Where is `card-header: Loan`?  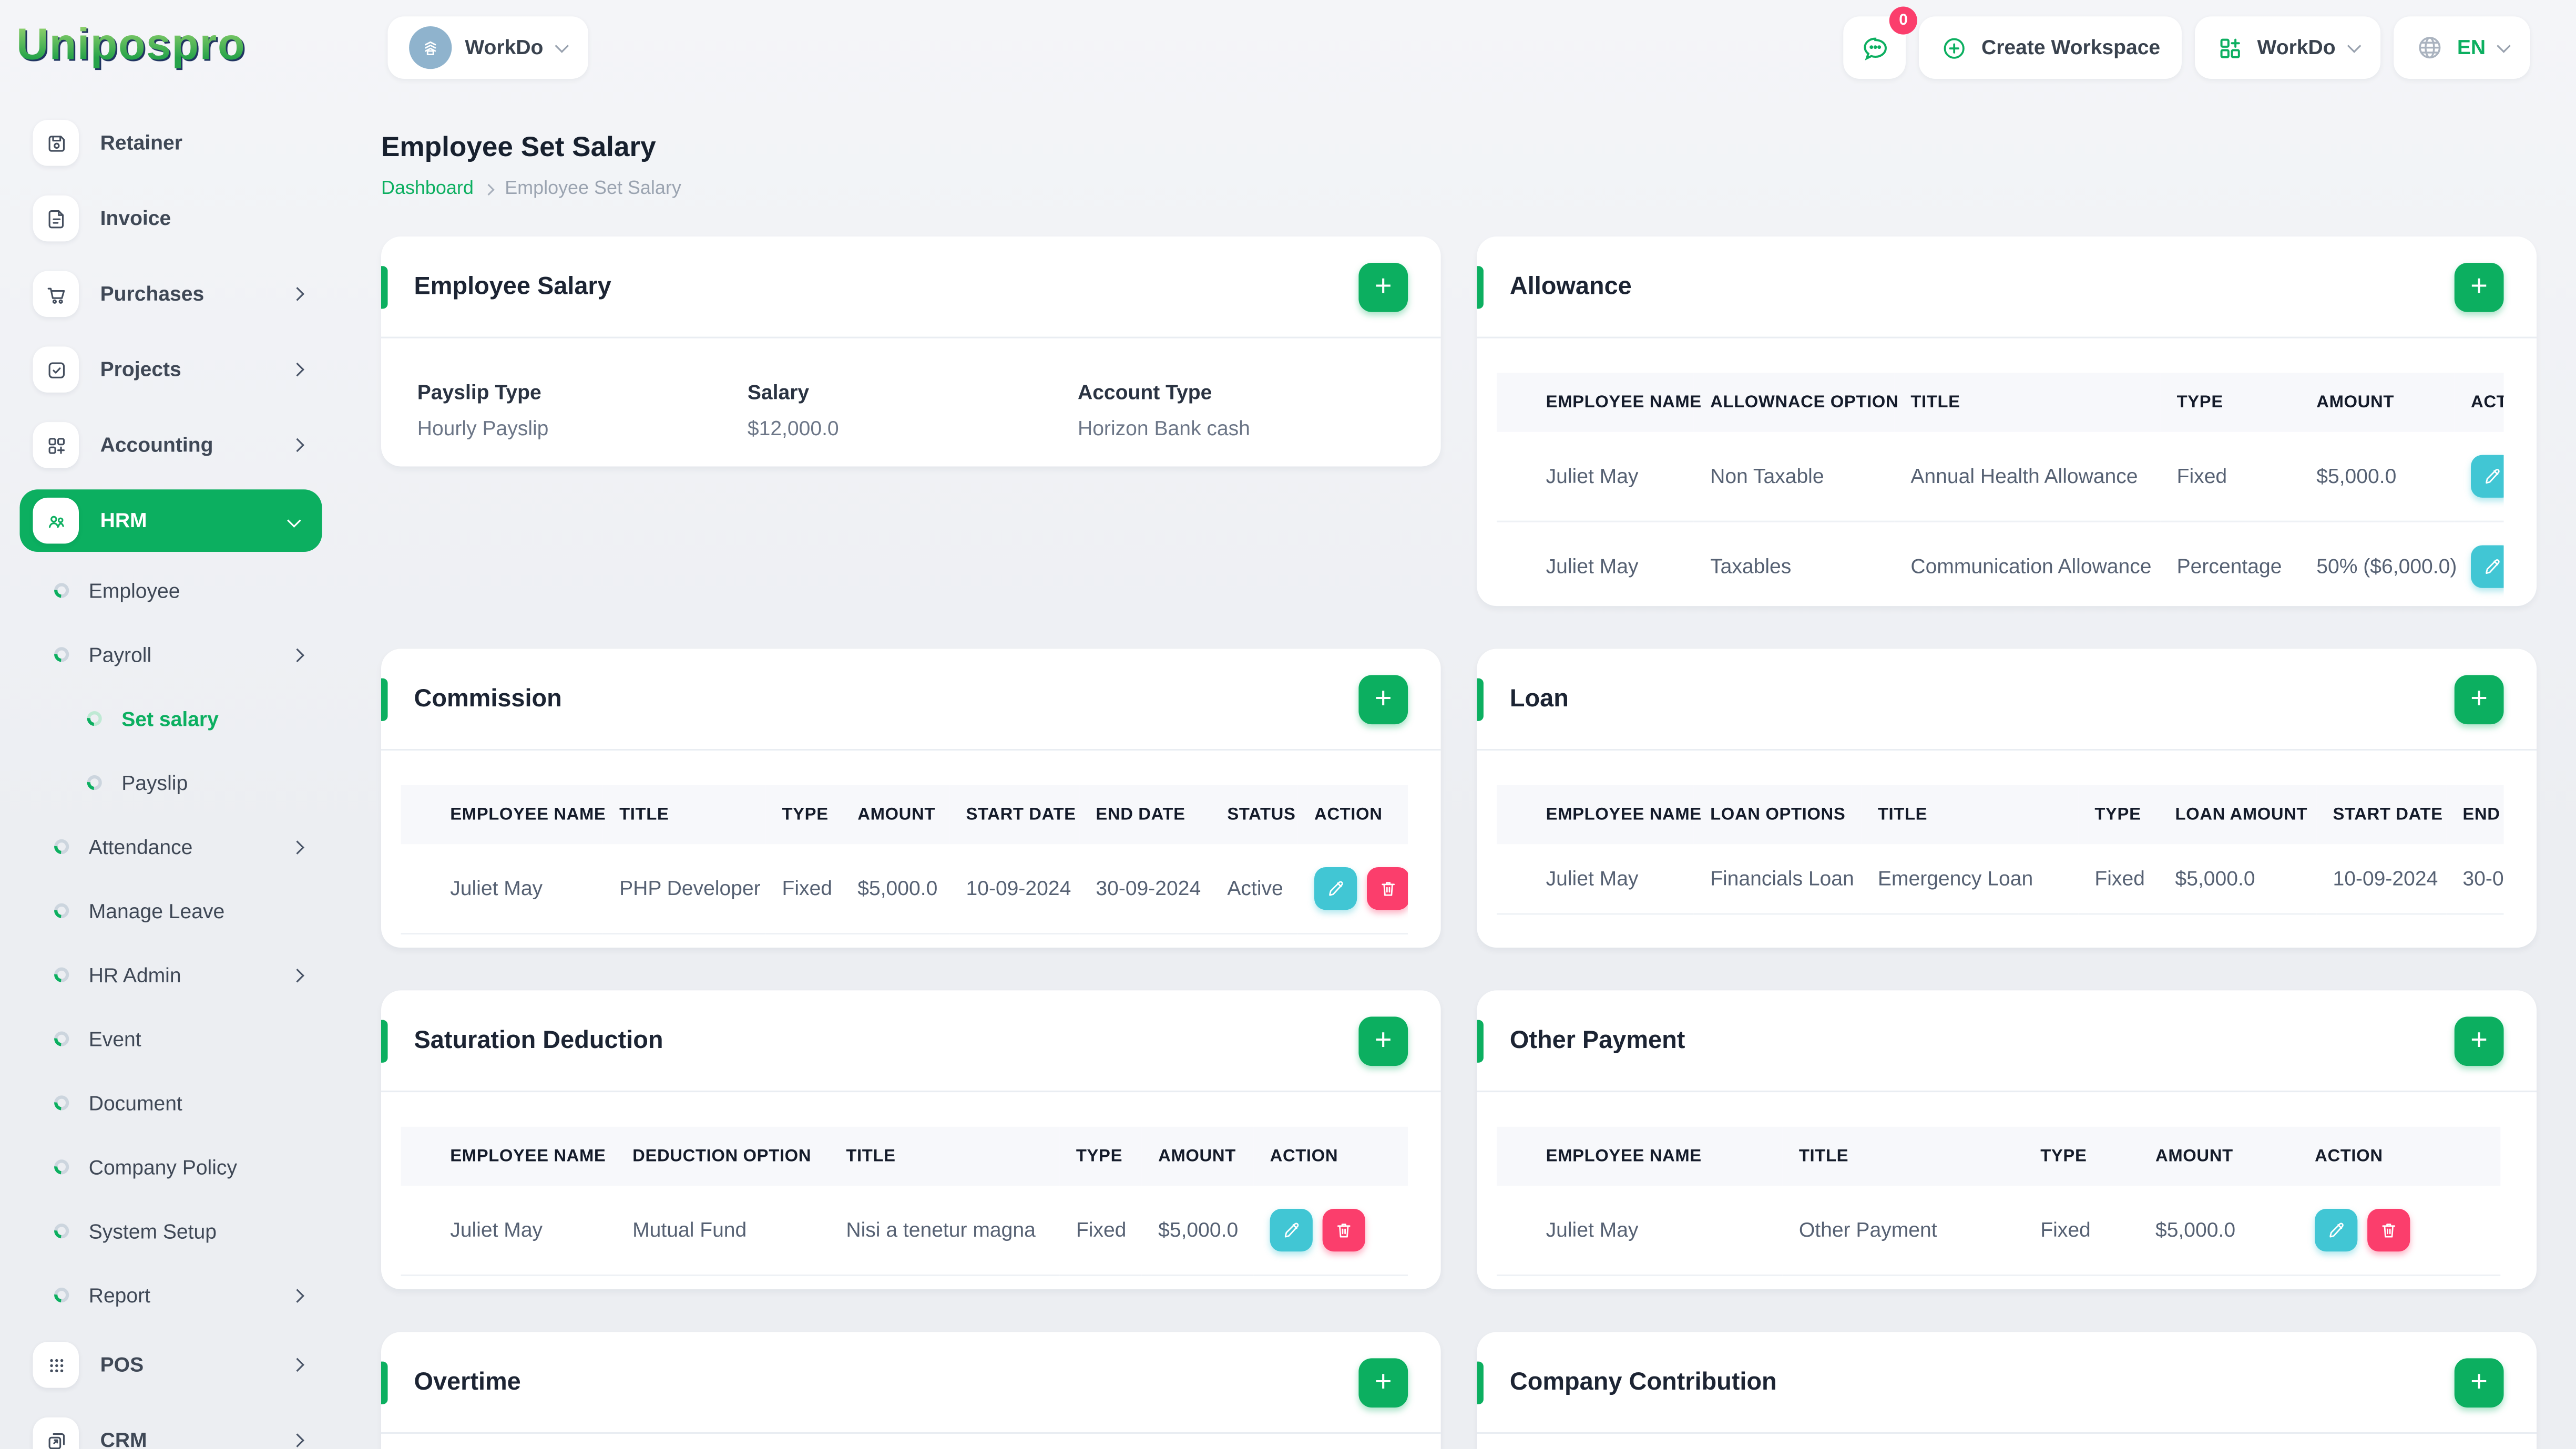 card-header: Loan is located at coordinates (2007, 700).